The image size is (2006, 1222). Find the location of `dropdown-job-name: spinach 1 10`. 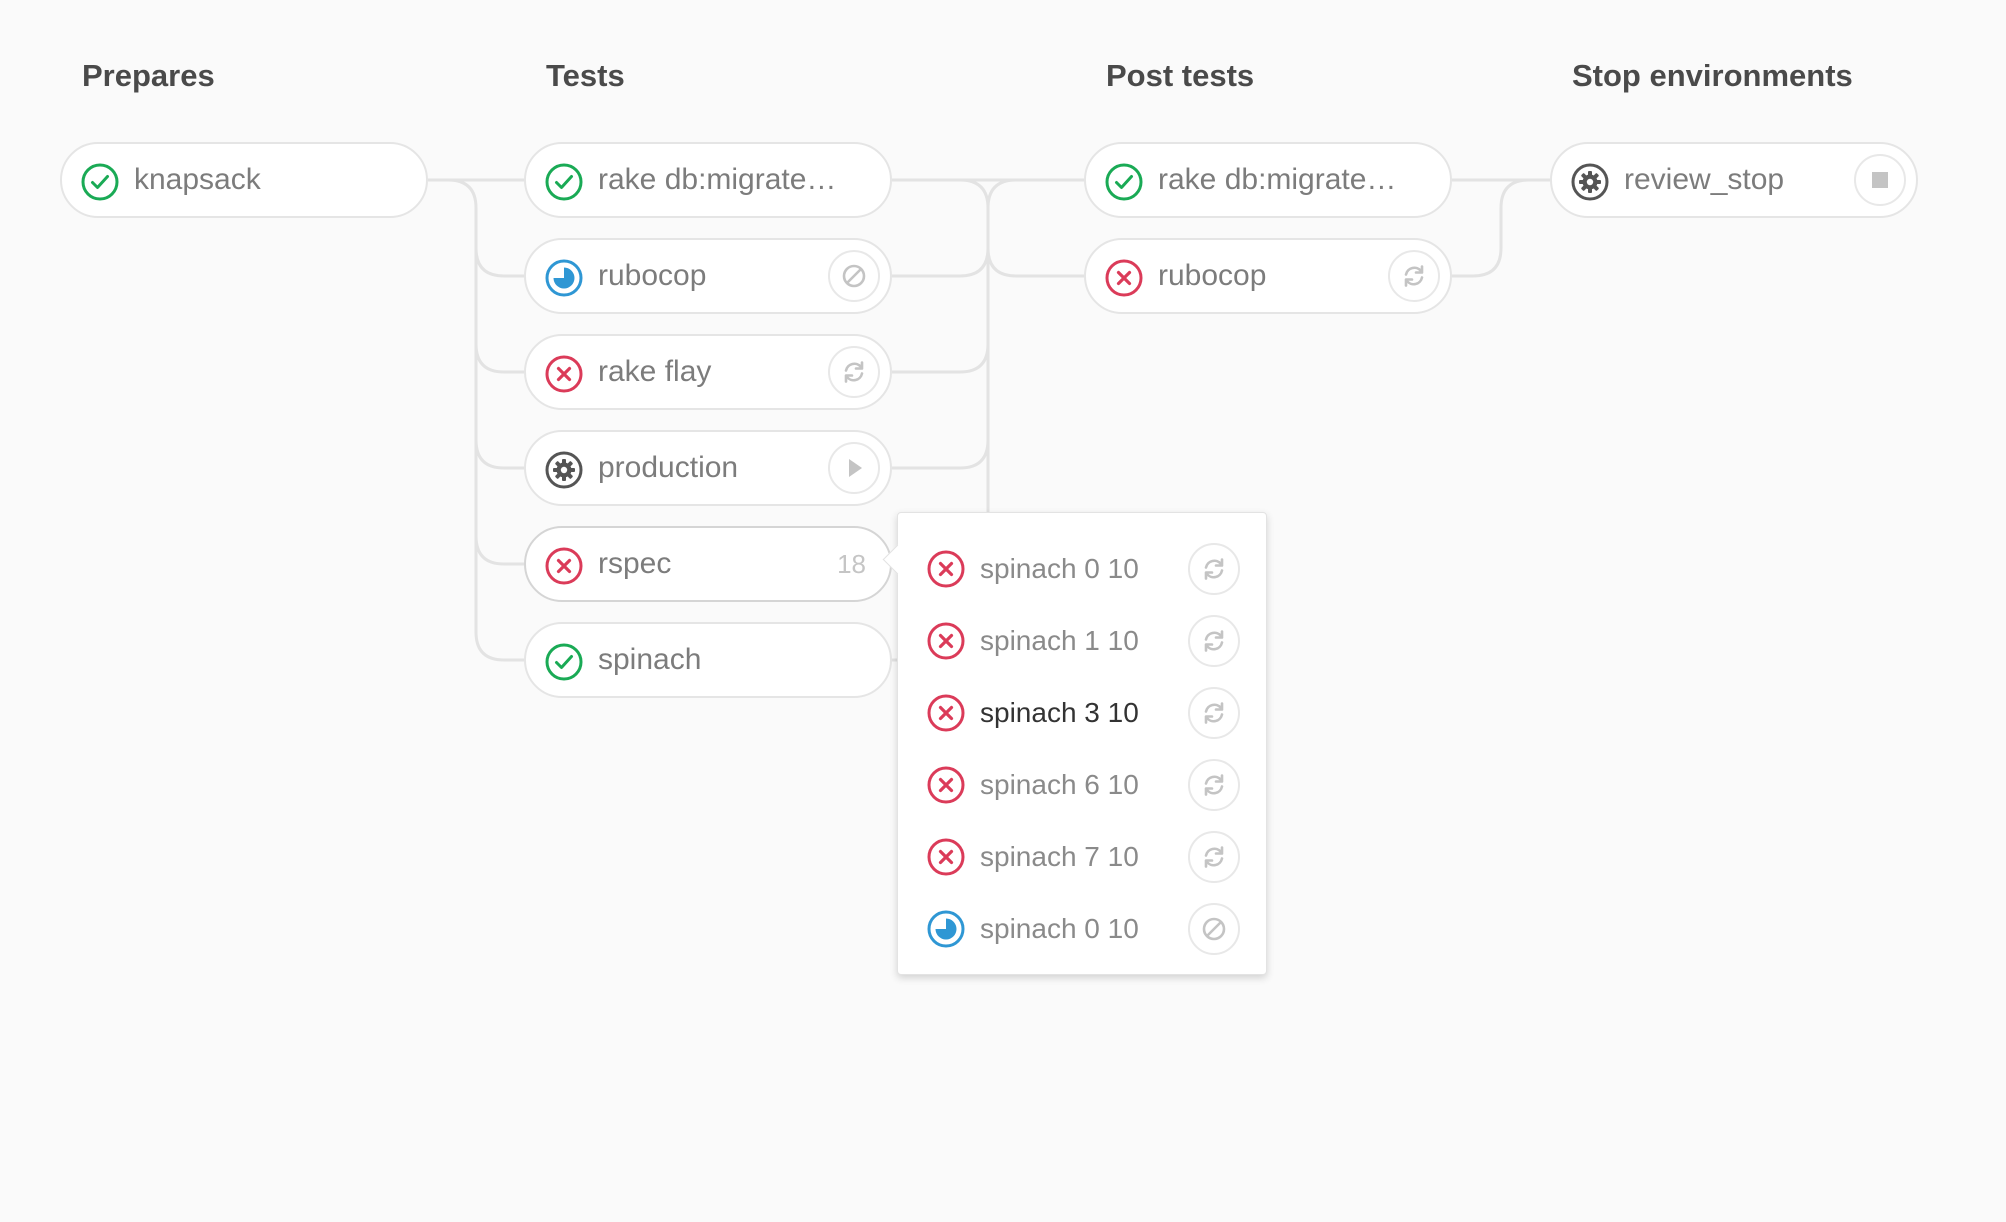

dropdown-job-name: spinach 1 10 is located at coordinates (1059, 640).